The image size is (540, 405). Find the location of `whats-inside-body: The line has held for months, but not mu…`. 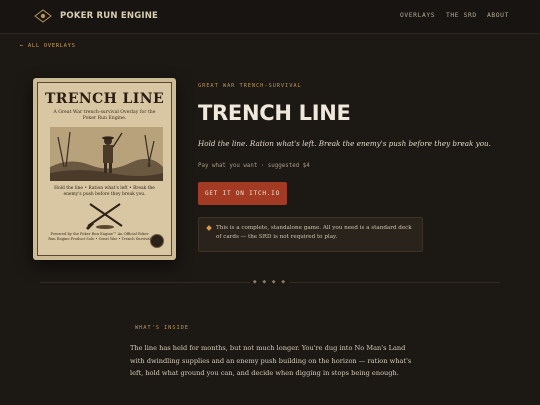

whats-inside-body: The line has held for months, but not mu… is located at coordinates (271, 361).